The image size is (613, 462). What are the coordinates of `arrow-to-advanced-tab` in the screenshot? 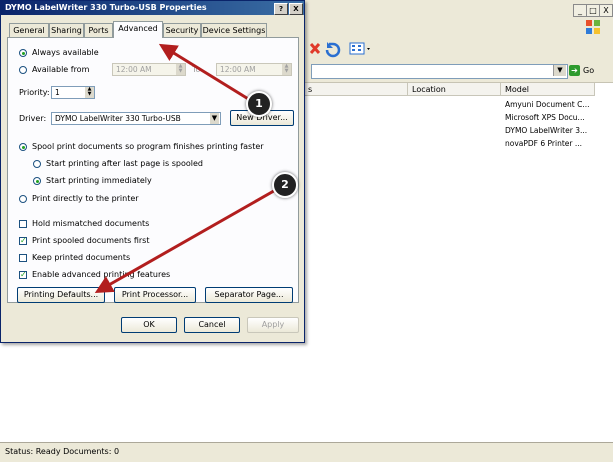 It's located at (204, 72).